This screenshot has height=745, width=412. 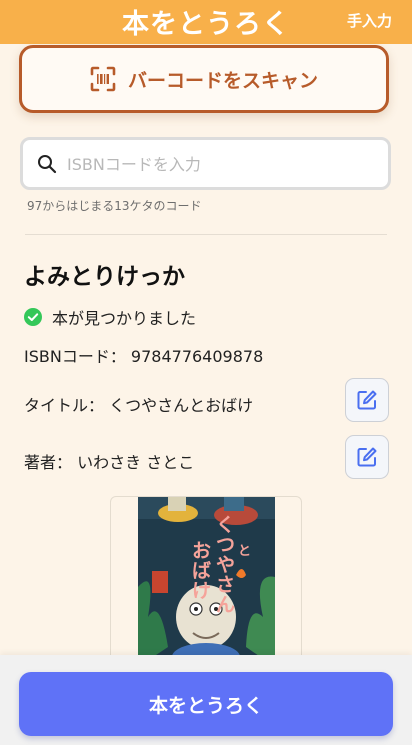 I want to click on isbn-value: 9784776409878, so click(x=197, y=356).